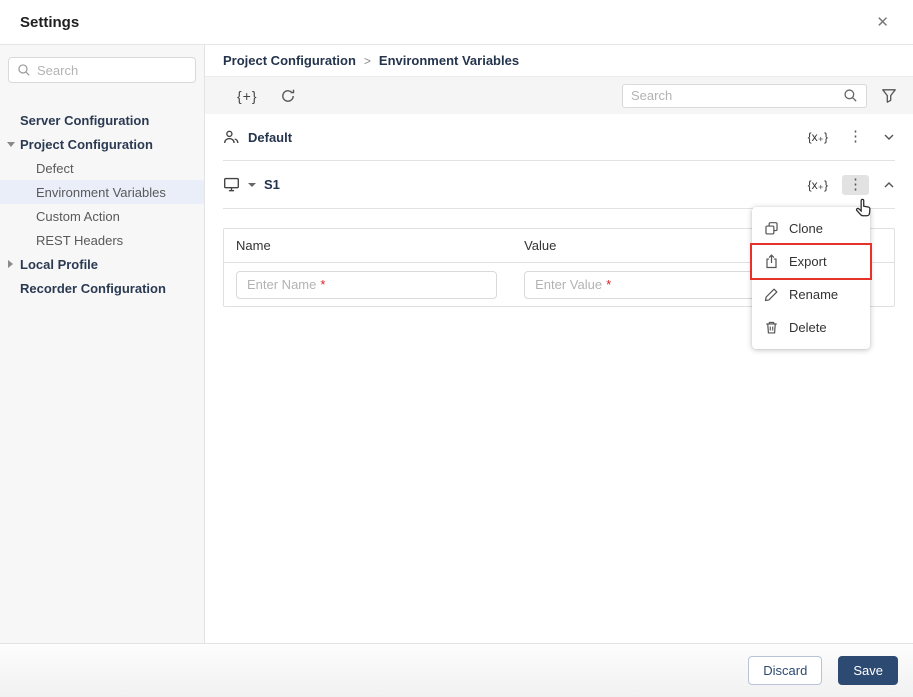 Image resolution: width=913 pixels, height=697 pixels. What do you see at coordinates (889, 96) in the screenshot?
I see `filter-icon` at bounding box center [889, 96].